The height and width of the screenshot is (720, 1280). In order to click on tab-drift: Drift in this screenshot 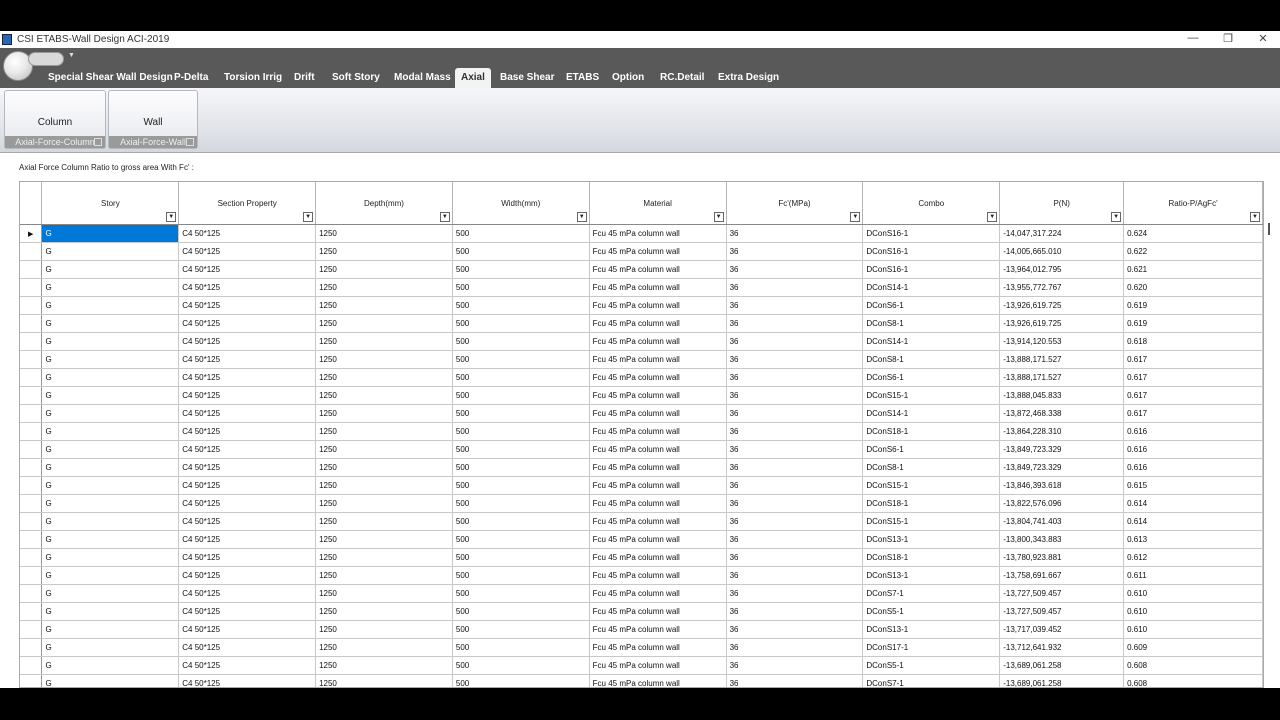, I will do `click(304, 78)`.